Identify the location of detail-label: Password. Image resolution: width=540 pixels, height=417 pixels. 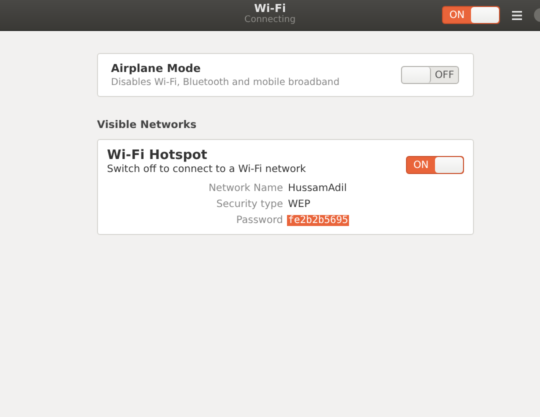
(259, 220).